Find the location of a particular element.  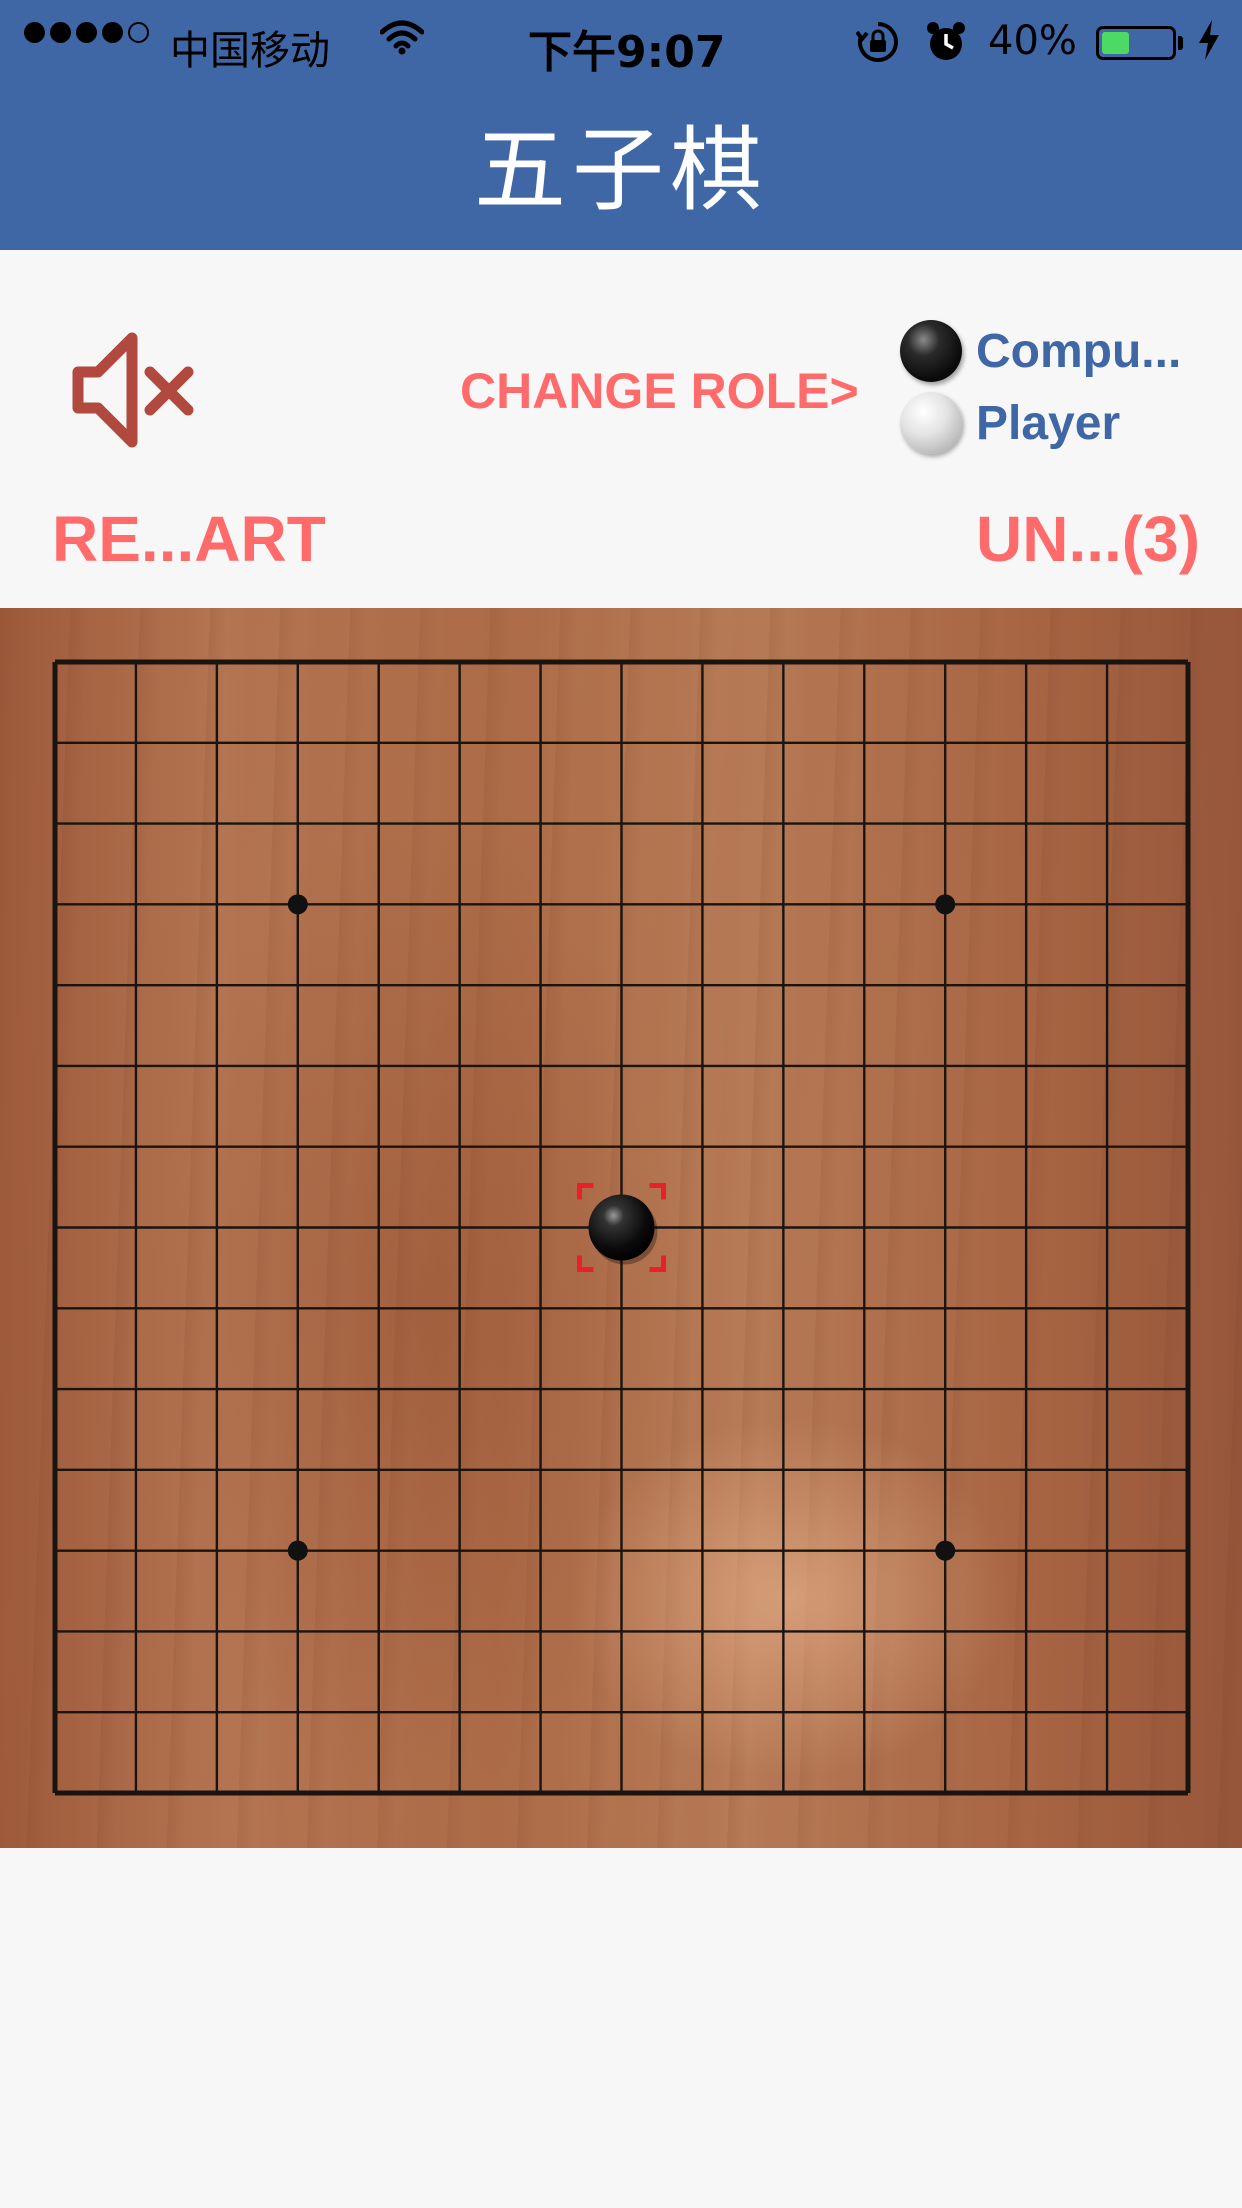

white-stone-icon is located at coordinates (931, 423).